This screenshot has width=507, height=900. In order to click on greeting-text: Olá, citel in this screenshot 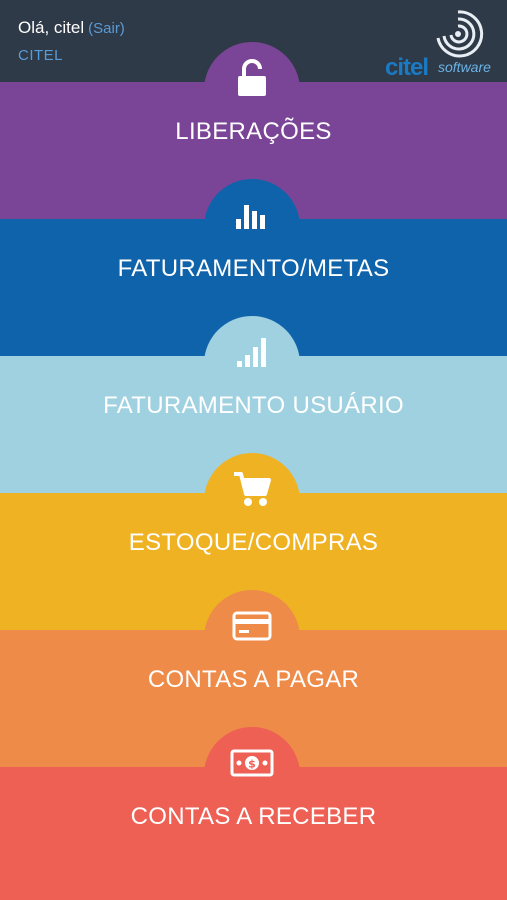, I will do `click(51, 27)`.